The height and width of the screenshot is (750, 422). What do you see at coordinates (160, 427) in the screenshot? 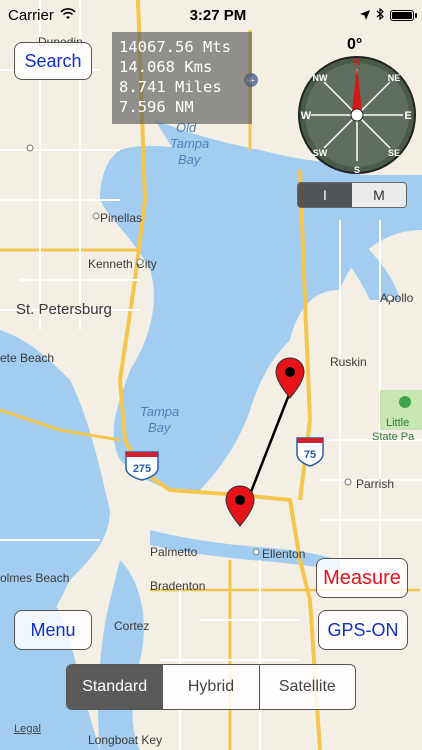
I see `label-bay: Bay` at bounding box center [160, 427].